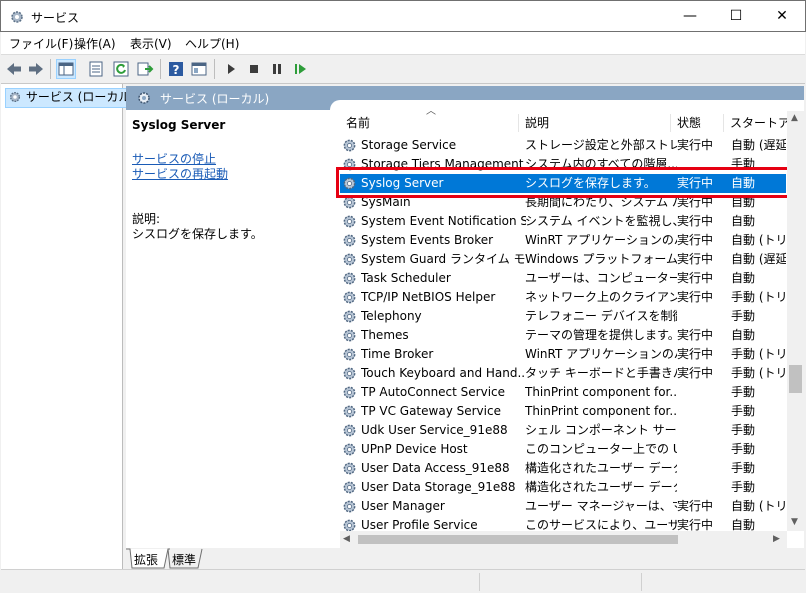 Image resolution: width=806 pixels, height=593 pixels. I want to click on service-description: テーマの管理を提供します。, so click(601, 335).